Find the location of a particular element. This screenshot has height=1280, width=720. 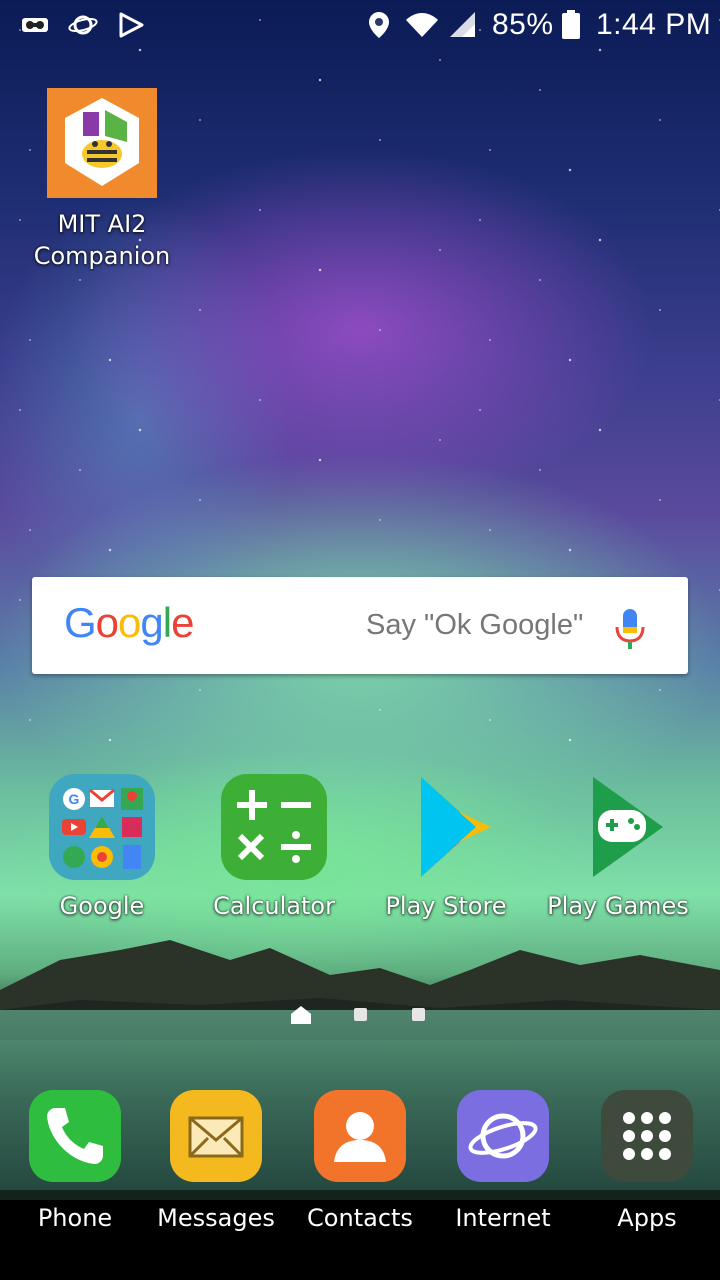

internet-icon is located at coordinates (503, 1136).